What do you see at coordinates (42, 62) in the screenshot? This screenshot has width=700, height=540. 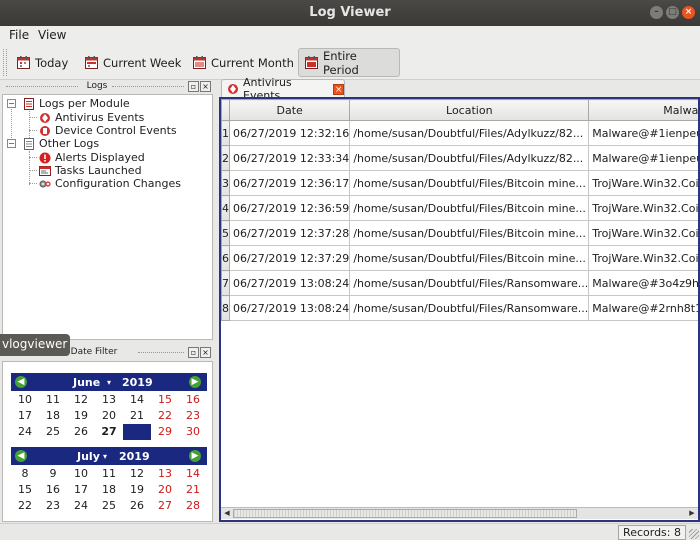 I see `today-button: Today` at bounding box center [42, 62].